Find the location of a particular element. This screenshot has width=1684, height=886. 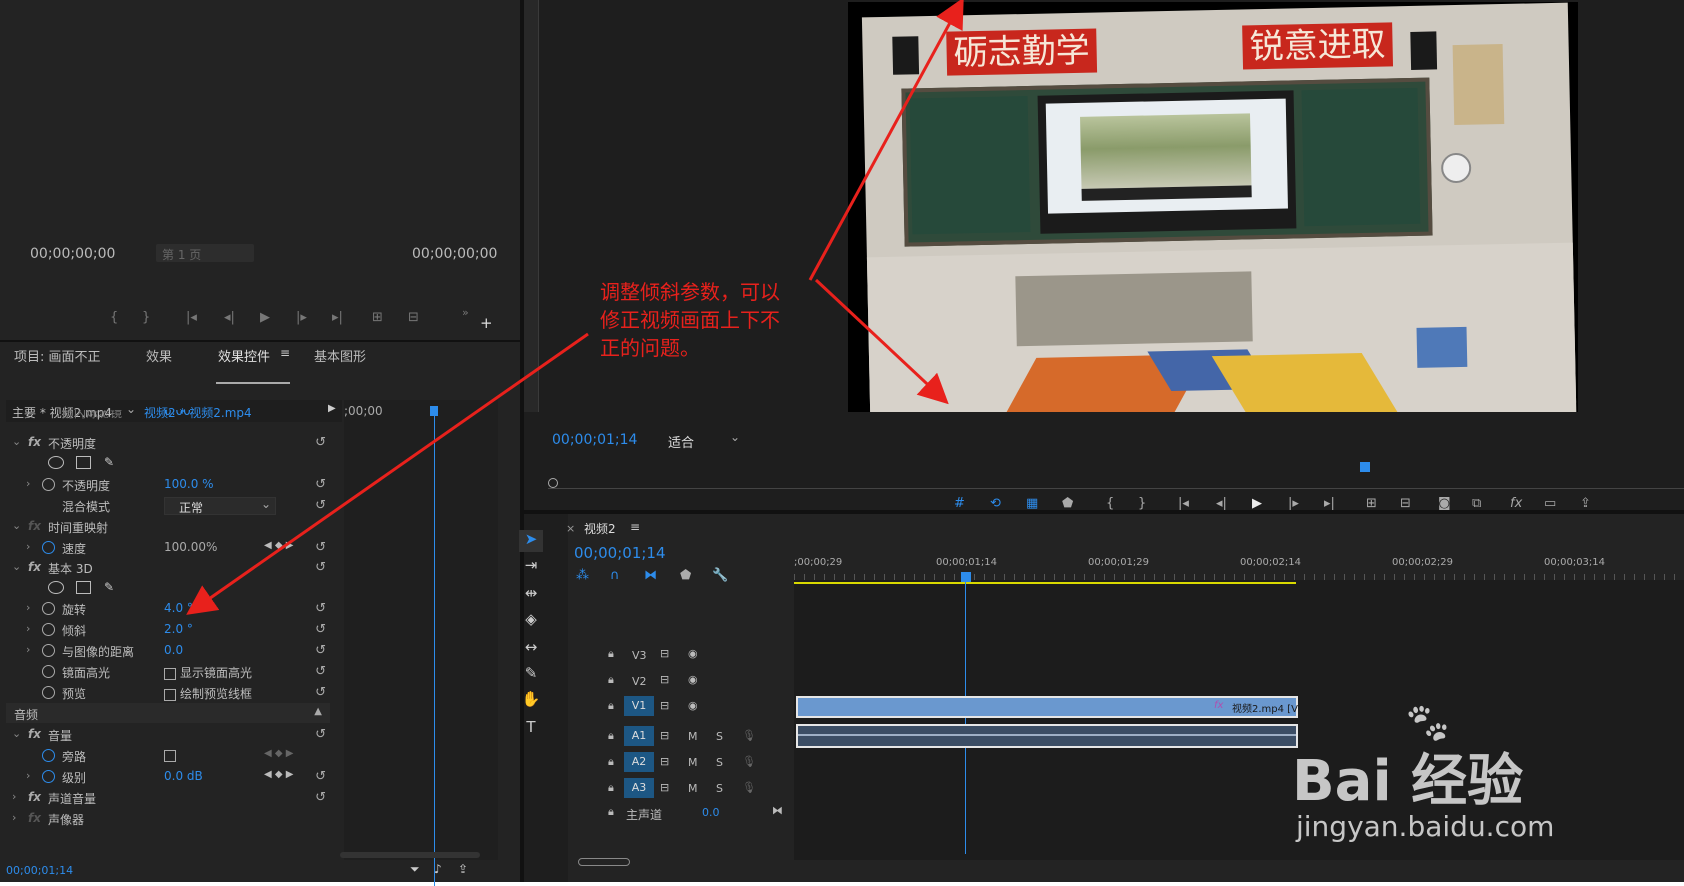

fx-toggle-icon: fx is located at coordinates (1516, 503).